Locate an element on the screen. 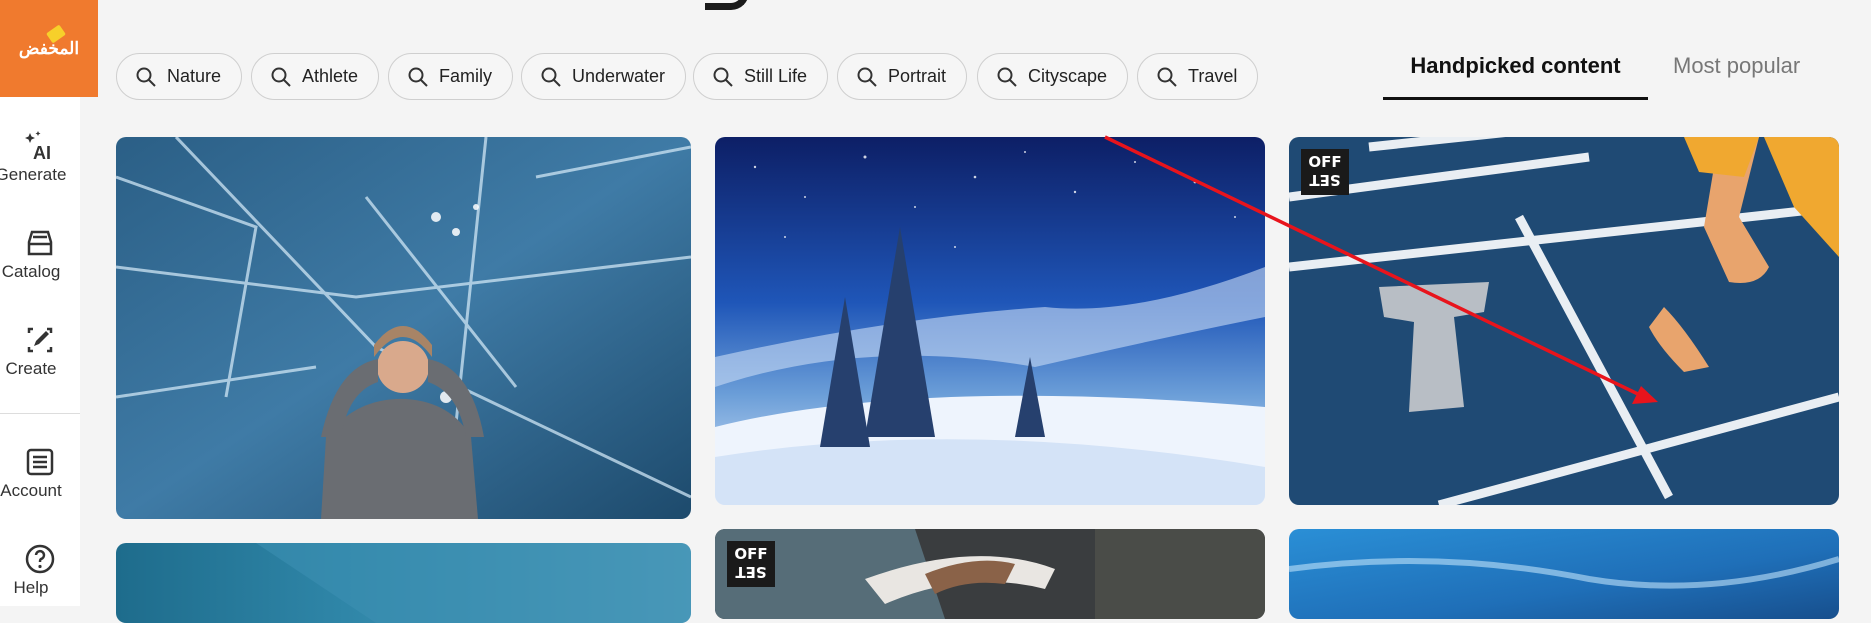 Image resolution: width=1871 pixels, height=623 pixels. chip-label: Portrait is located at coordinates (917, 76).